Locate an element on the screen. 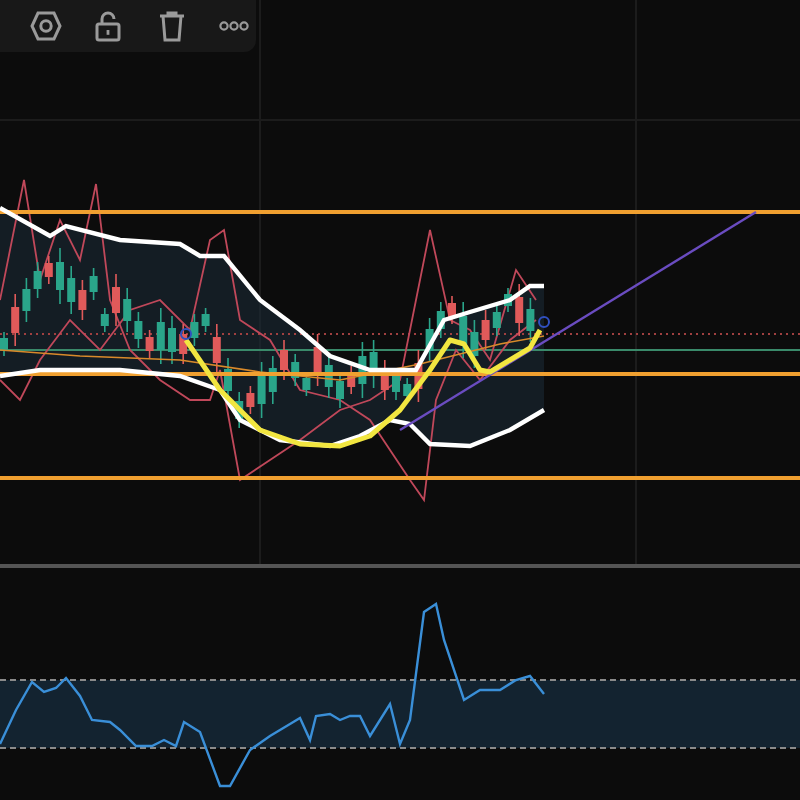  settings-icon is located at coordinates (45, 26).